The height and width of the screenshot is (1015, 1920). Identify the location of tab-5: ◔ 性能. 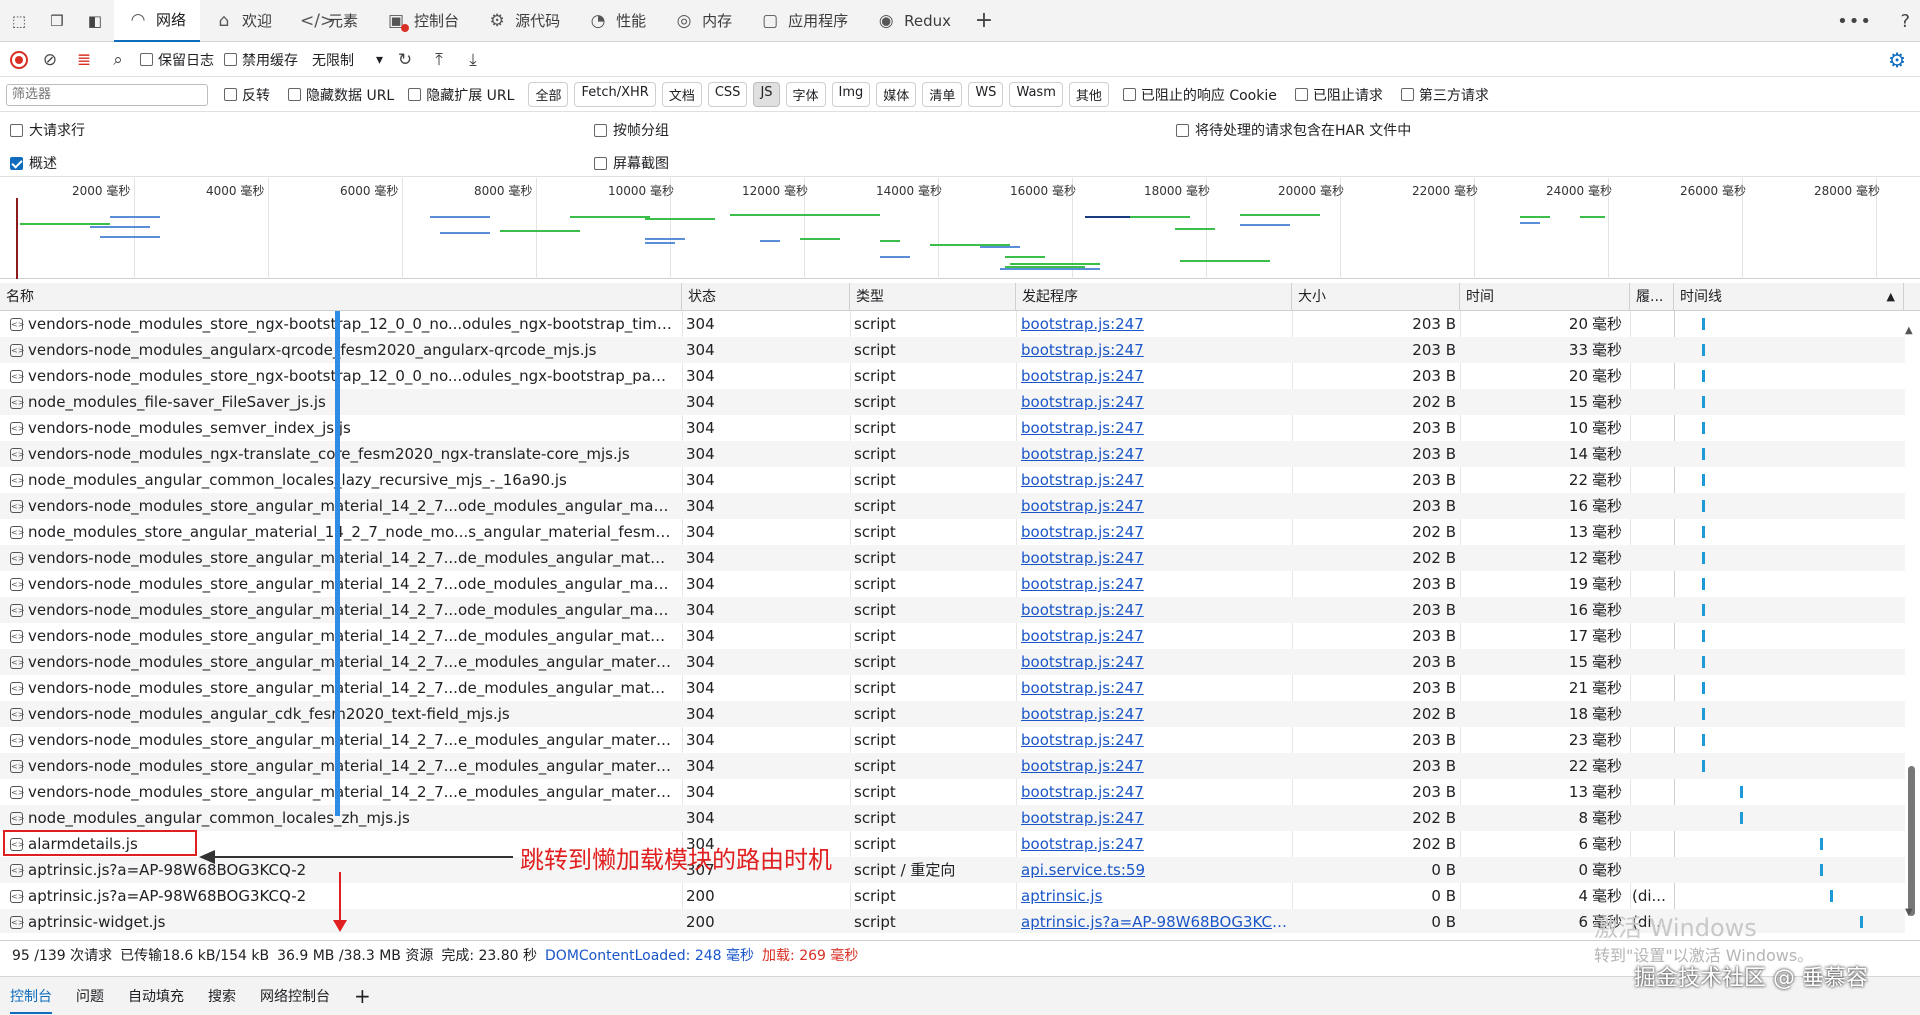
(617, 21).